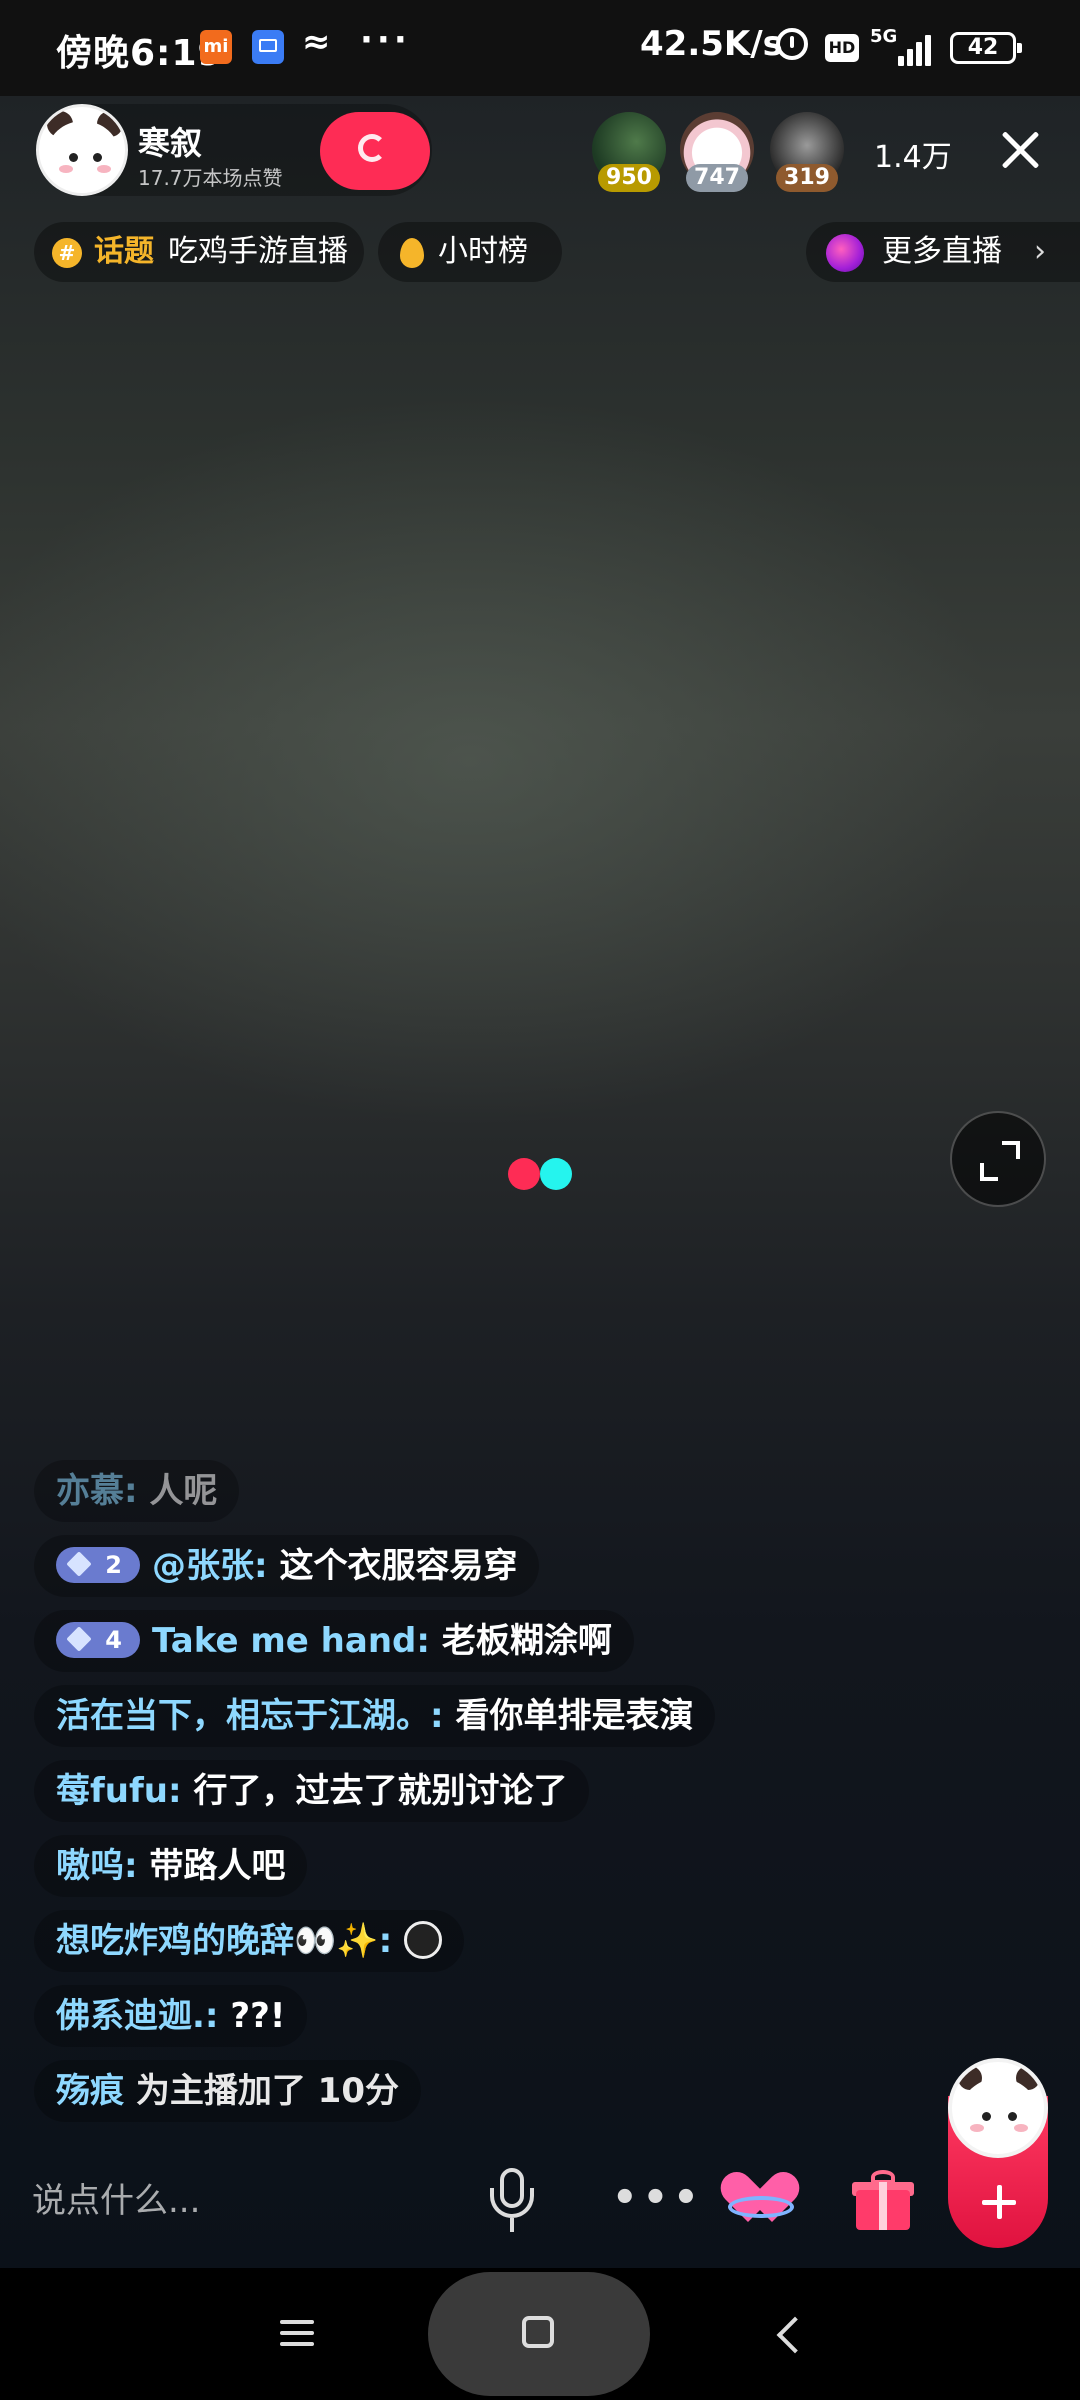  What do you see at coordinates (183, 1491) in the screenshot?
I see `chat-text: 人呢` at bounding box center [183, 1491].